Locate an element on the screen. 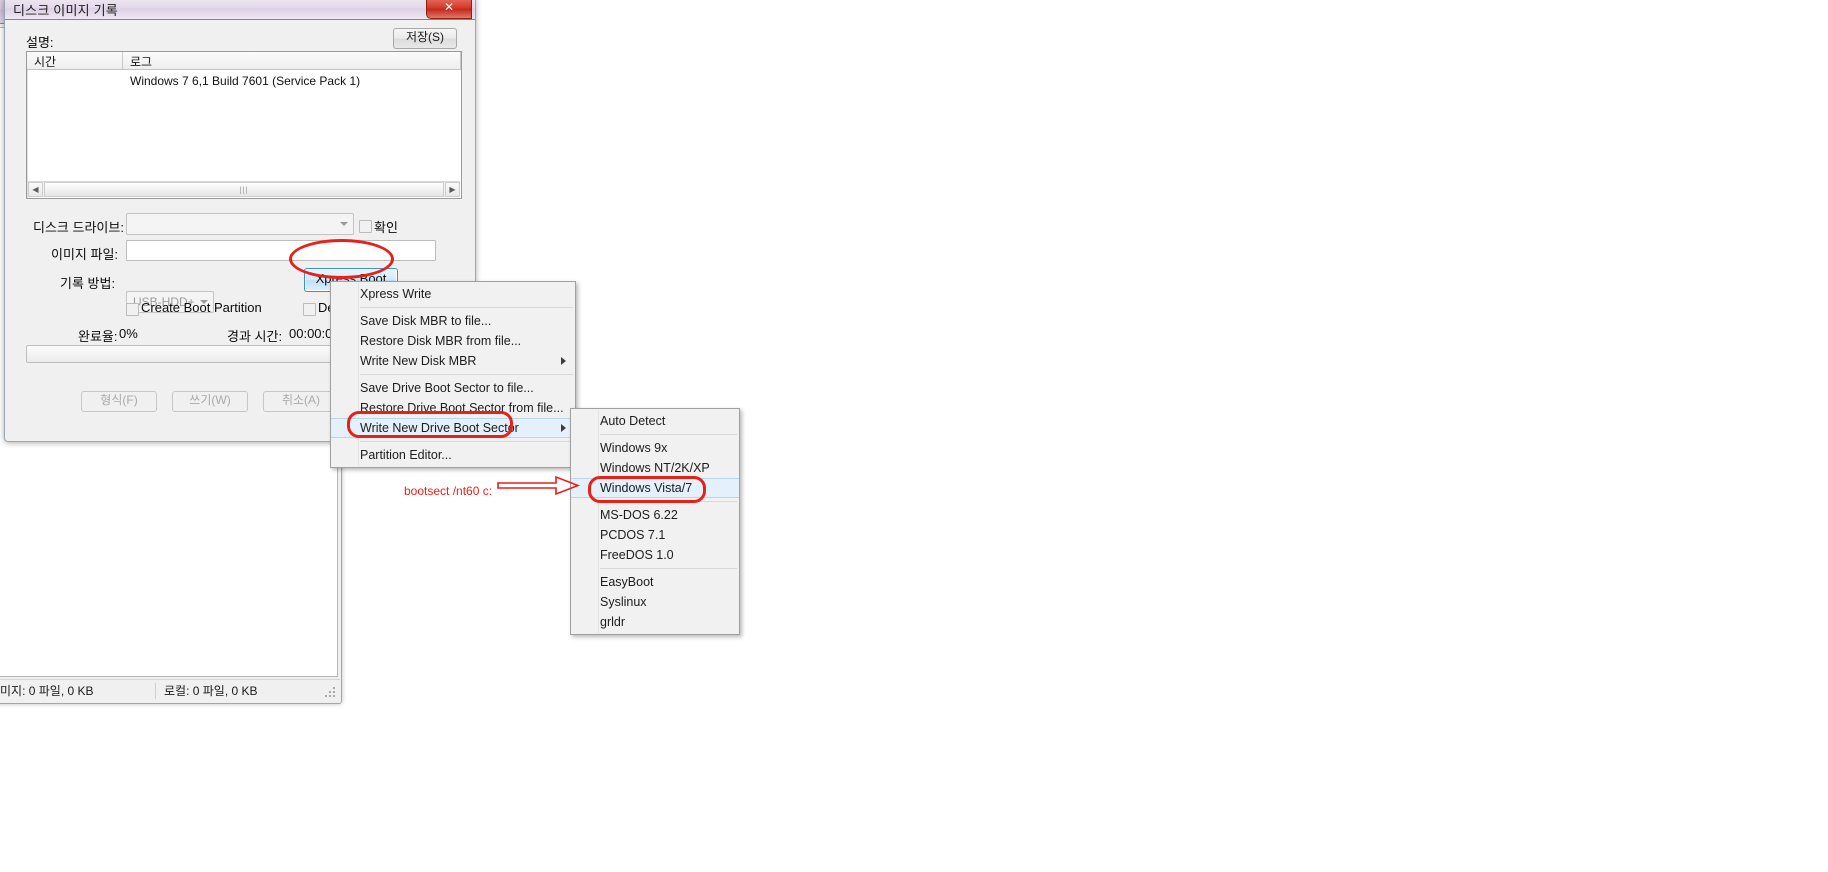 This screenshot has width=1828, height=872. image-file-input is located at coordinates (281, 250).